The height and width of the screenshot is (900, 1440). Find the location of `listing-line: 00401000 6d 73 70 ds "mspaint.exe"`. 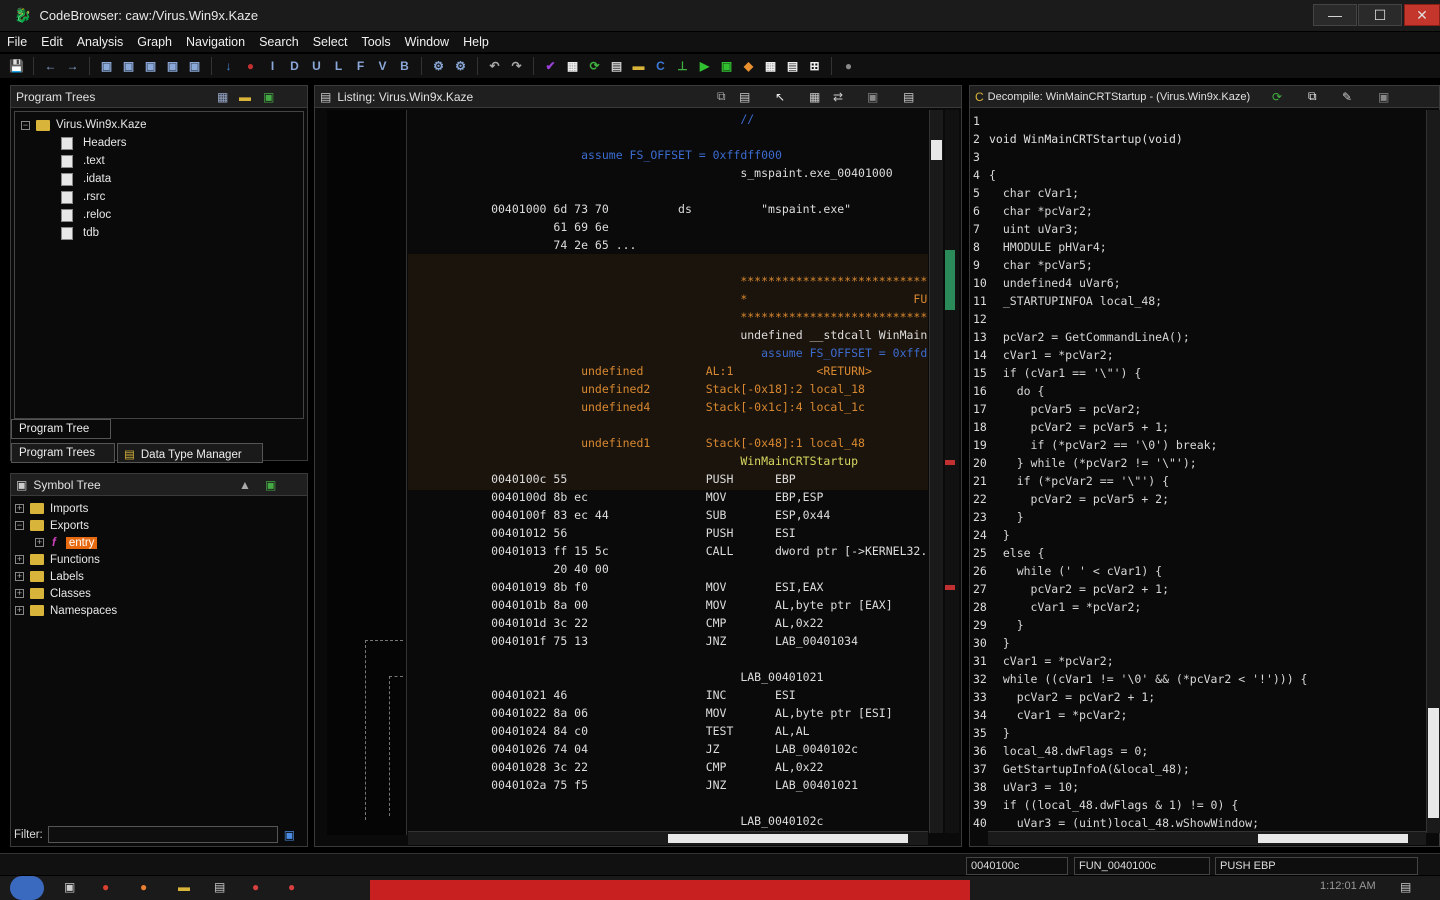

listing-line: 00401000 6d 73 70 ds "mspaint.exe" is located at coordinates (668, 209).